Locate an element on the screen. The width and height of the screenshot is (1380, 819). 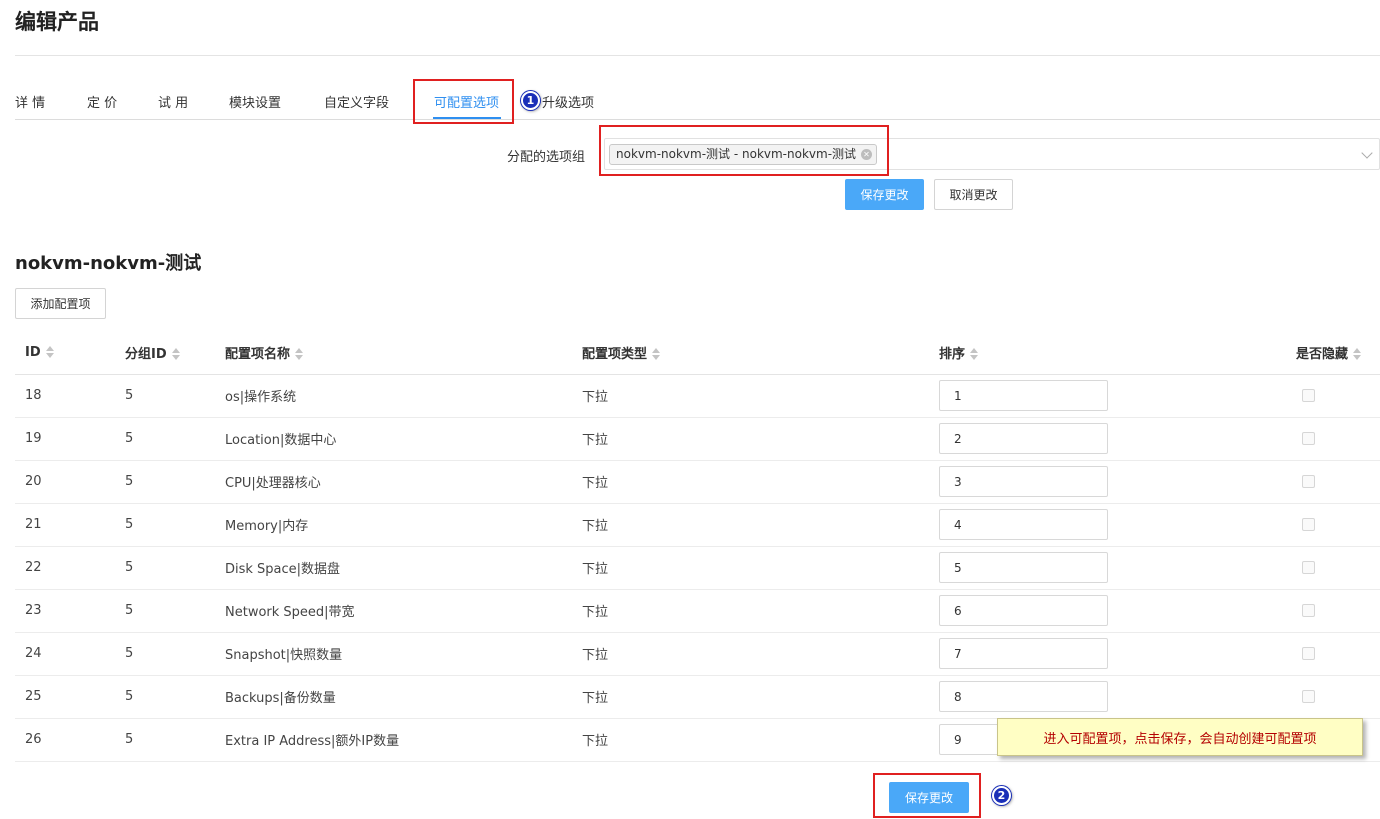
table-row: 18 5 os|操作系统 下拉 is located at coordinates (697, 396).